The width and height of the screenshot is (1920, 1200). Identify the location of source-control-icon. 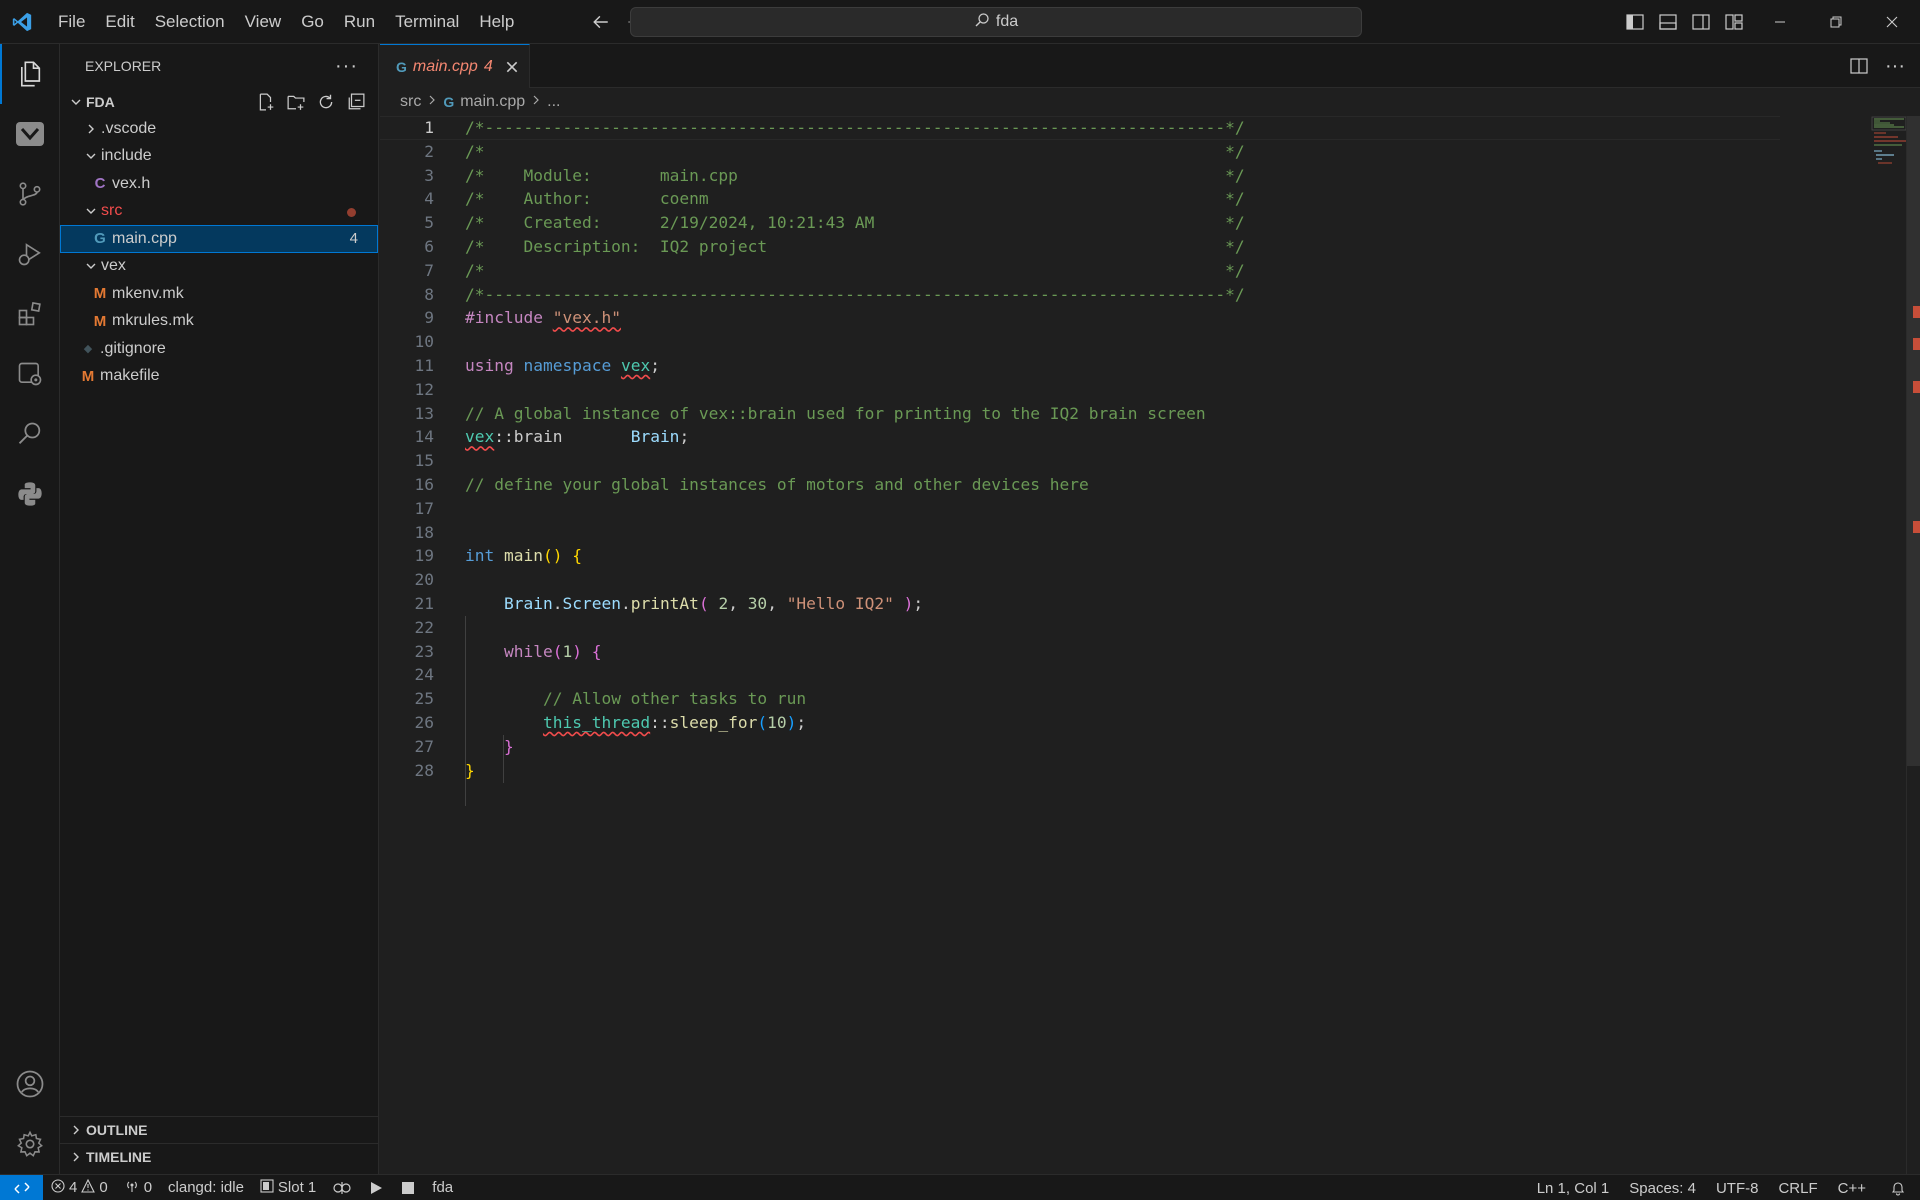
(30, 194).